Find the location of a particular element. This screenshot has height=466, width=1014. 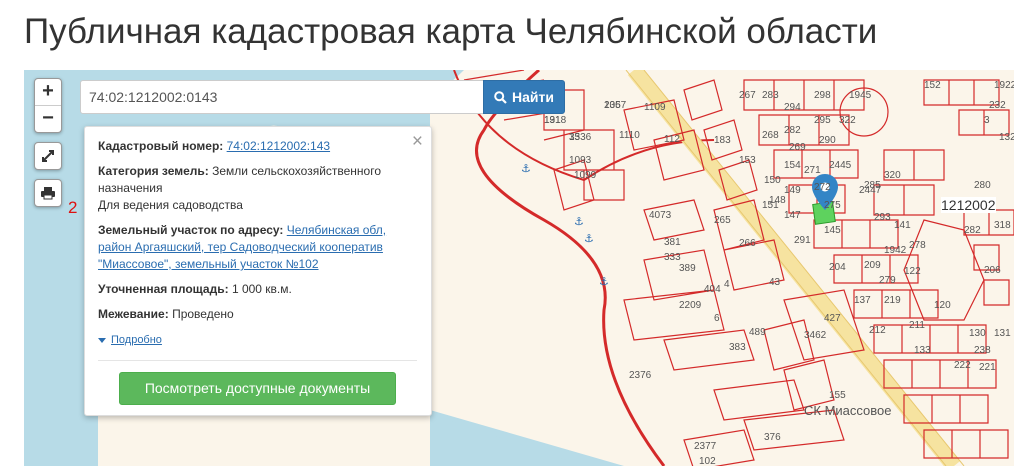

fullscreen-icon is located at coordinates (48, 156).